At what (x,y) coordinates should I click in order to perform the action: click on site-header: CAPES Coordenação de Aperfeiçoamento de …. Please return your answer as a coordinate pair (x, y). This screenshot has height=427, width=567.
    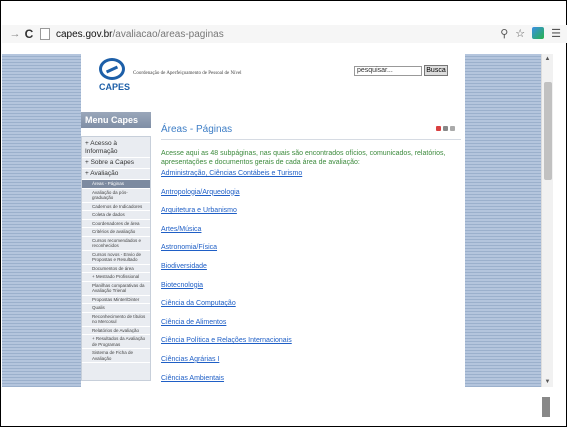
    Looking at the image, I should click on (273, 81).